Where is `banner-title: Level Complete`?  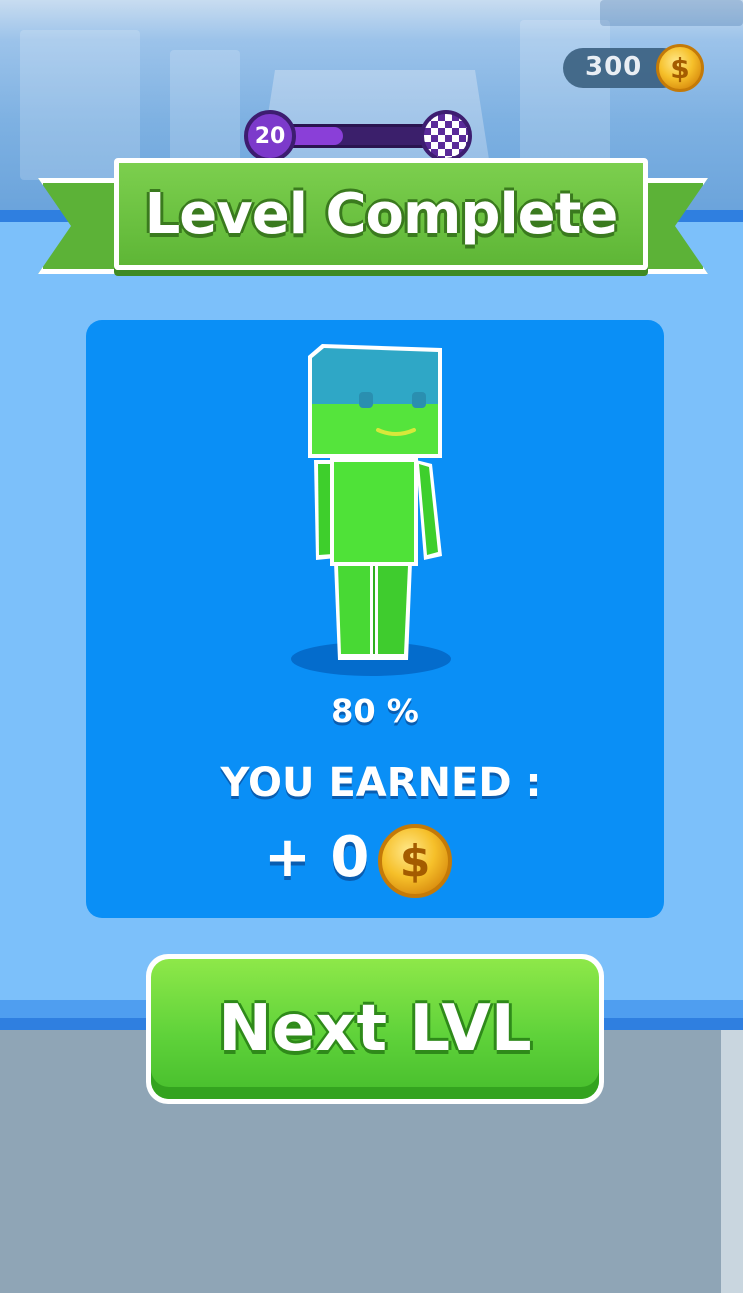
banner-title: Level Complete is located at coordinates (381, 214).